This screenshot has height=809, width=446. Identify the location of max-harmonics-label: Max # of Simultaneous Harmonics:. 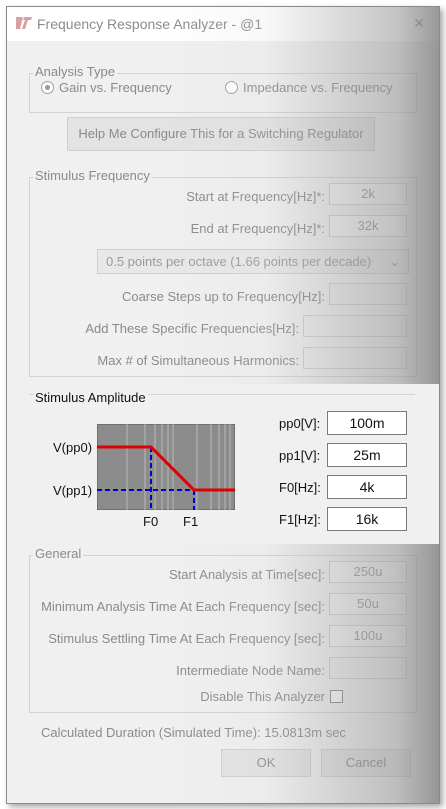
(198, 360).